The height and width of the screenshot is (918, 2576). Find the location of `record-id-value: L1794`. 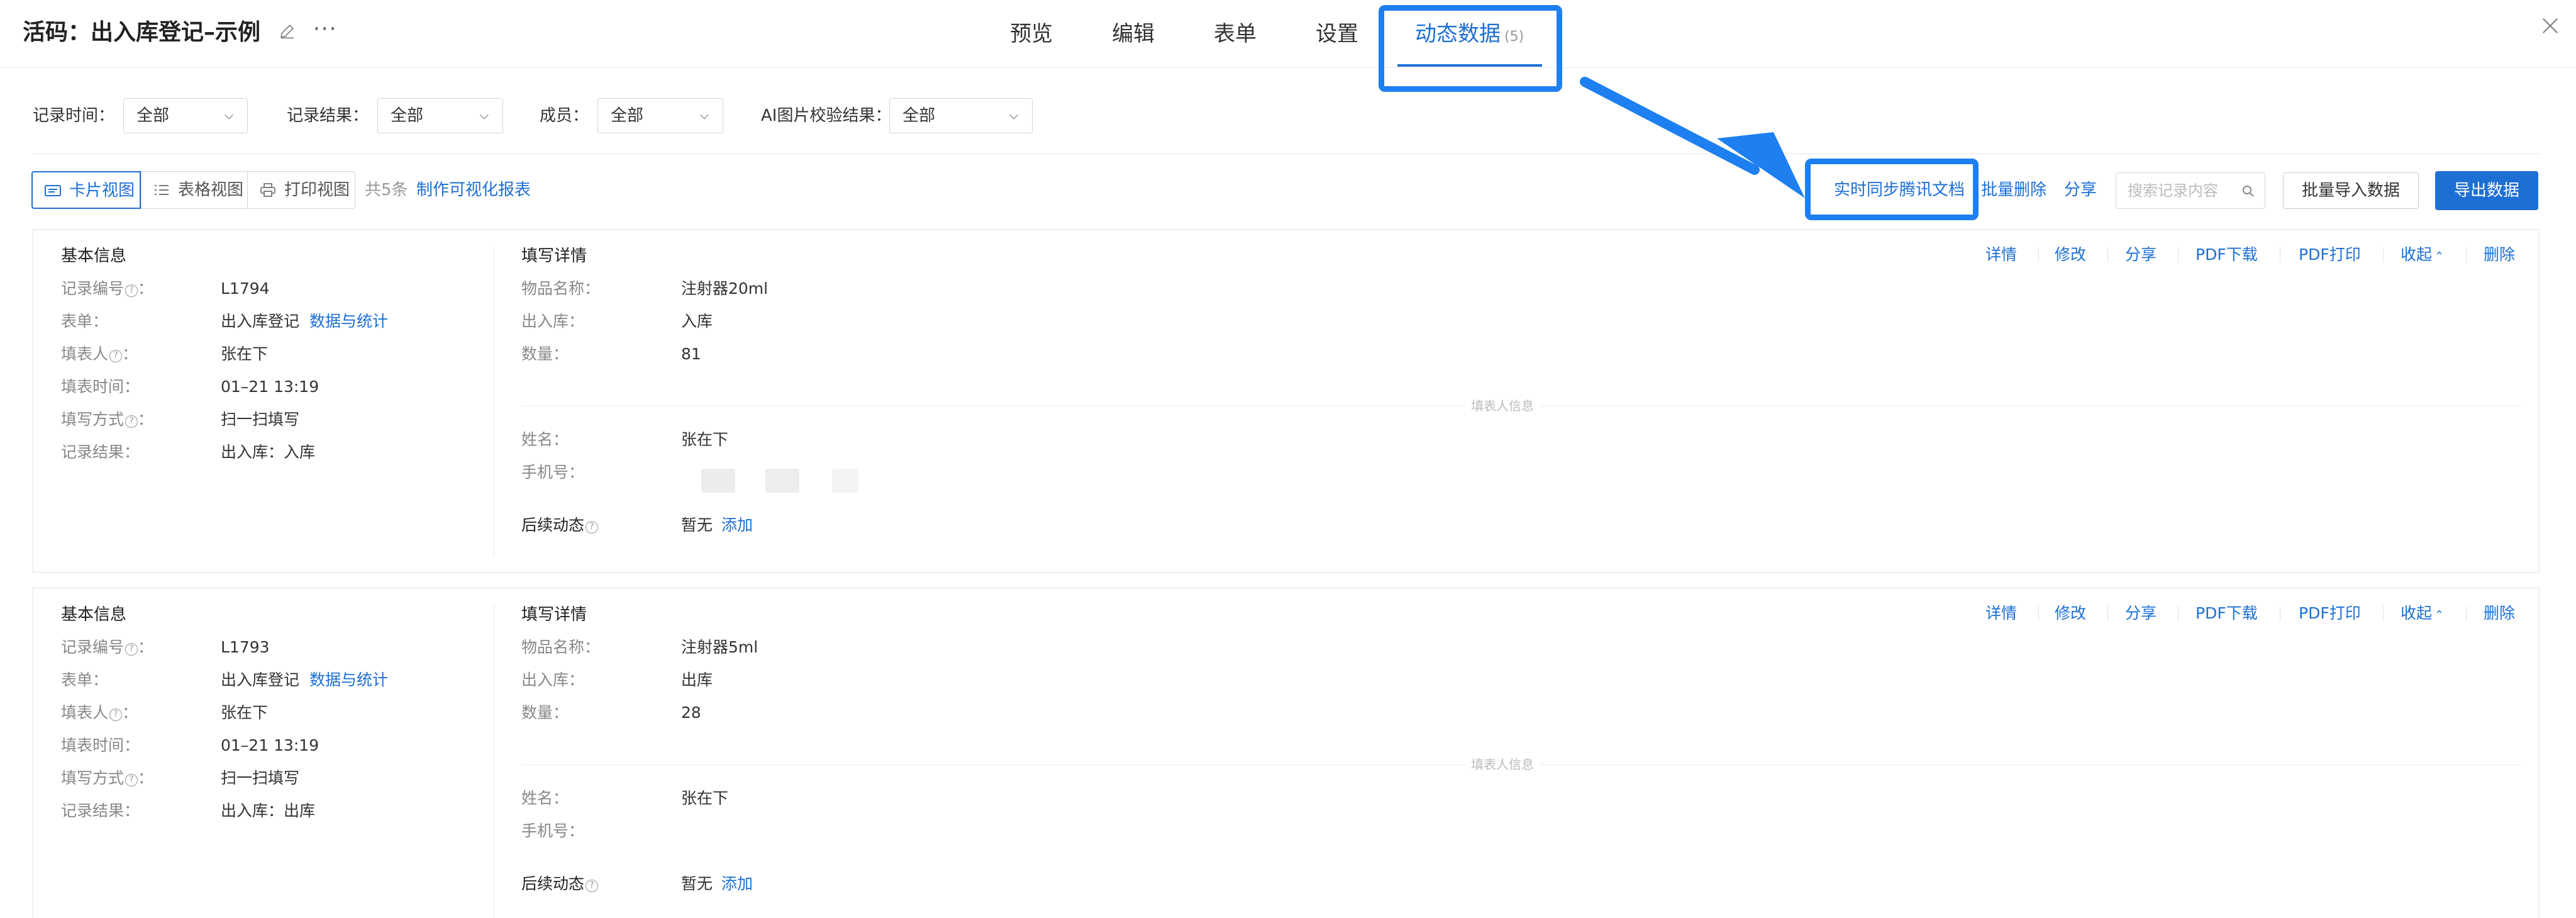

record-id-value: L1794 is located at coordinates (245, 288).